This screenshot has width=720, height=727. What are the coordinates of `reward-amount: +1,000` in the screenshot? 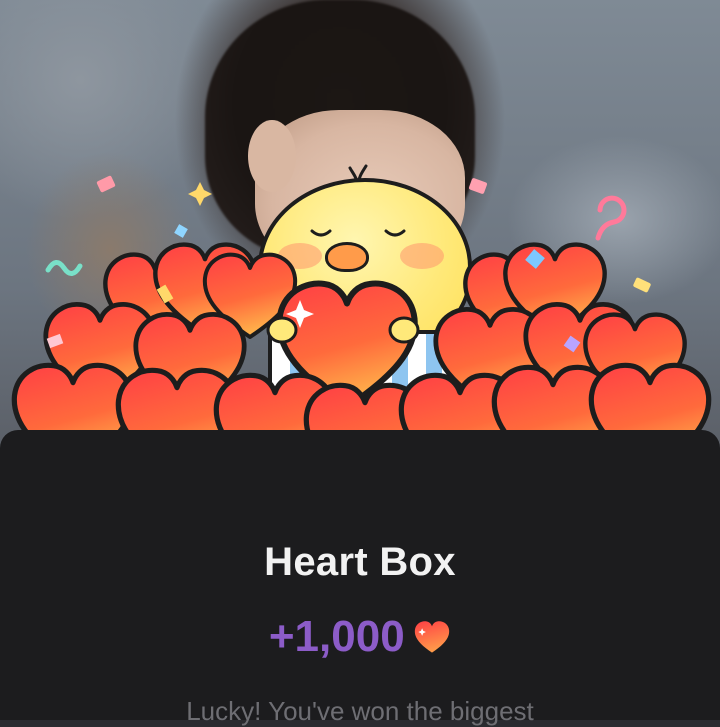 It's located at (336, 636).